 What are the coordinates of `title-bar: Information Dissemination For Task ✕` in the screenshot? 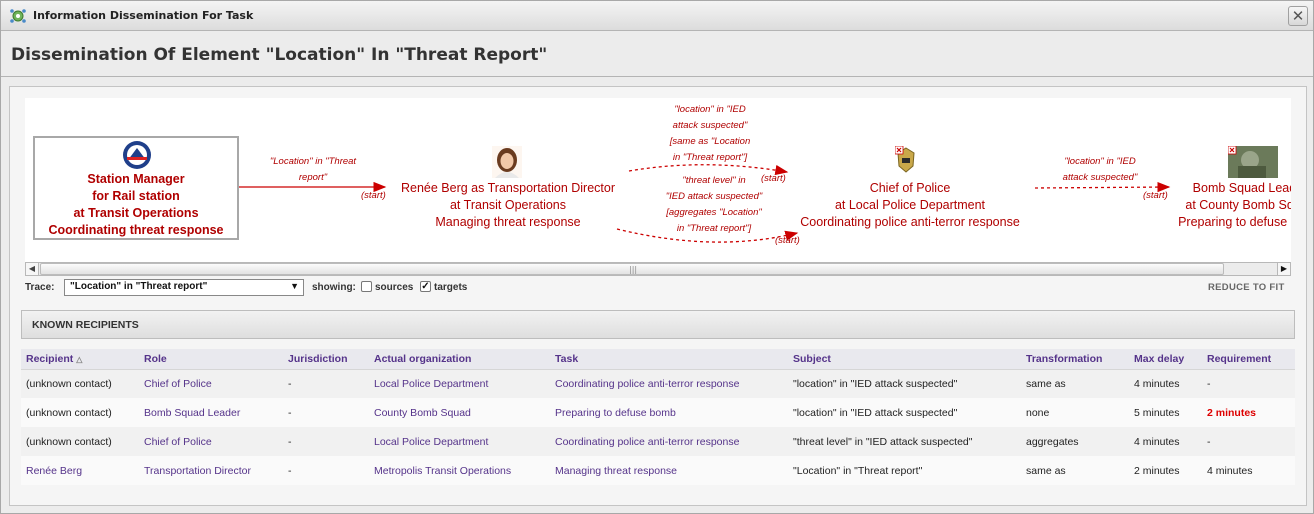 It's located at (657, 16).